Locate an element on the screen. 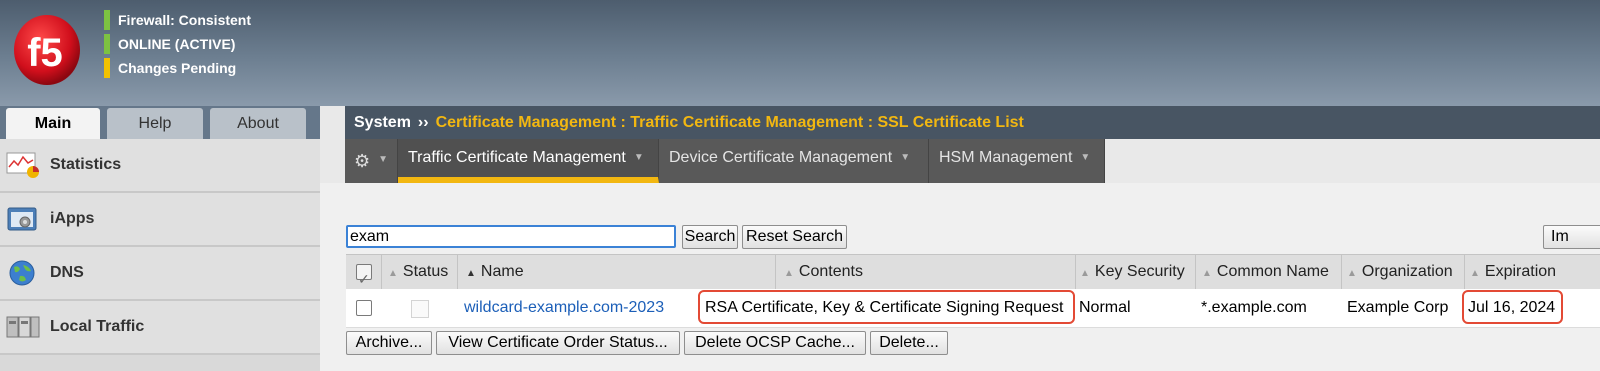 This screenshot has height=371, width=1600. key-security-cell: Normal is located at coordinates (1105, 307).